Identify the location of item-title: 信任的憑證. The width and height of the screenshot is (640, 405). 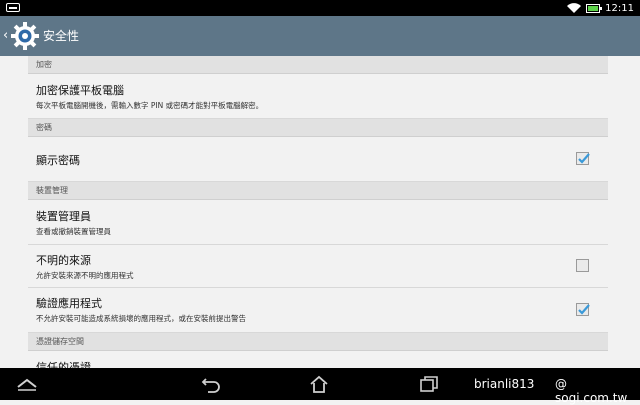
(63, 364).